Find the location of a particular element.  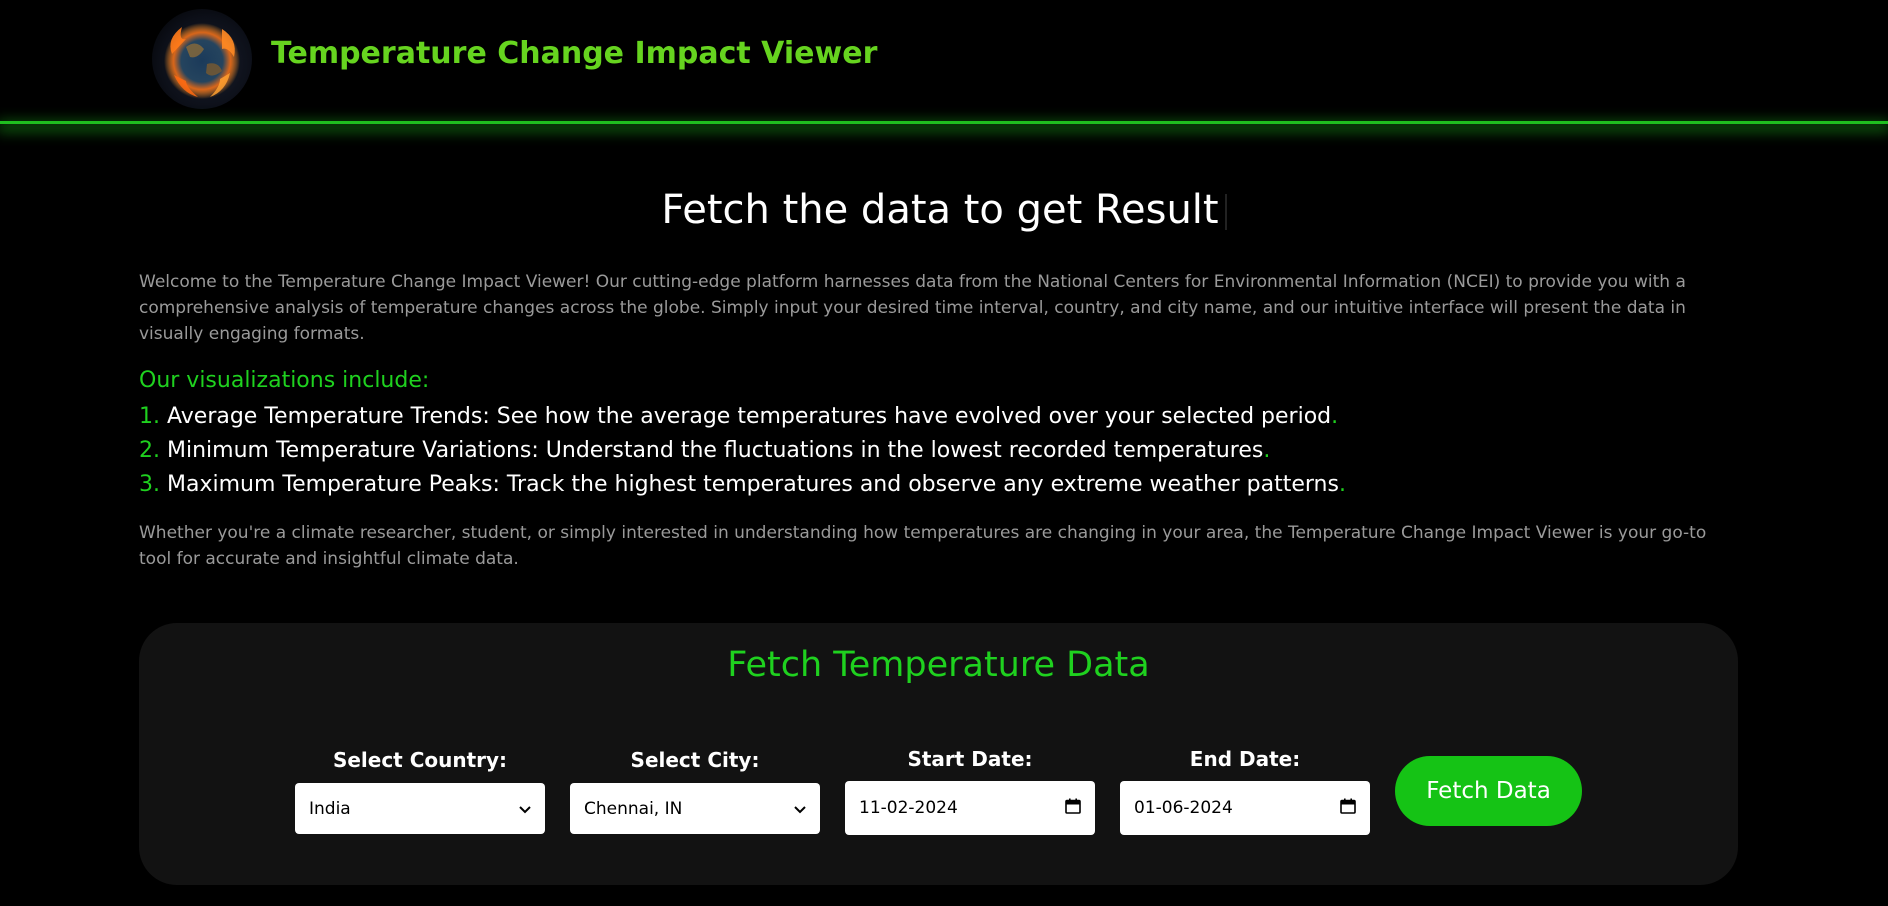

list-number: 1. is located at coordinates (149, 416).